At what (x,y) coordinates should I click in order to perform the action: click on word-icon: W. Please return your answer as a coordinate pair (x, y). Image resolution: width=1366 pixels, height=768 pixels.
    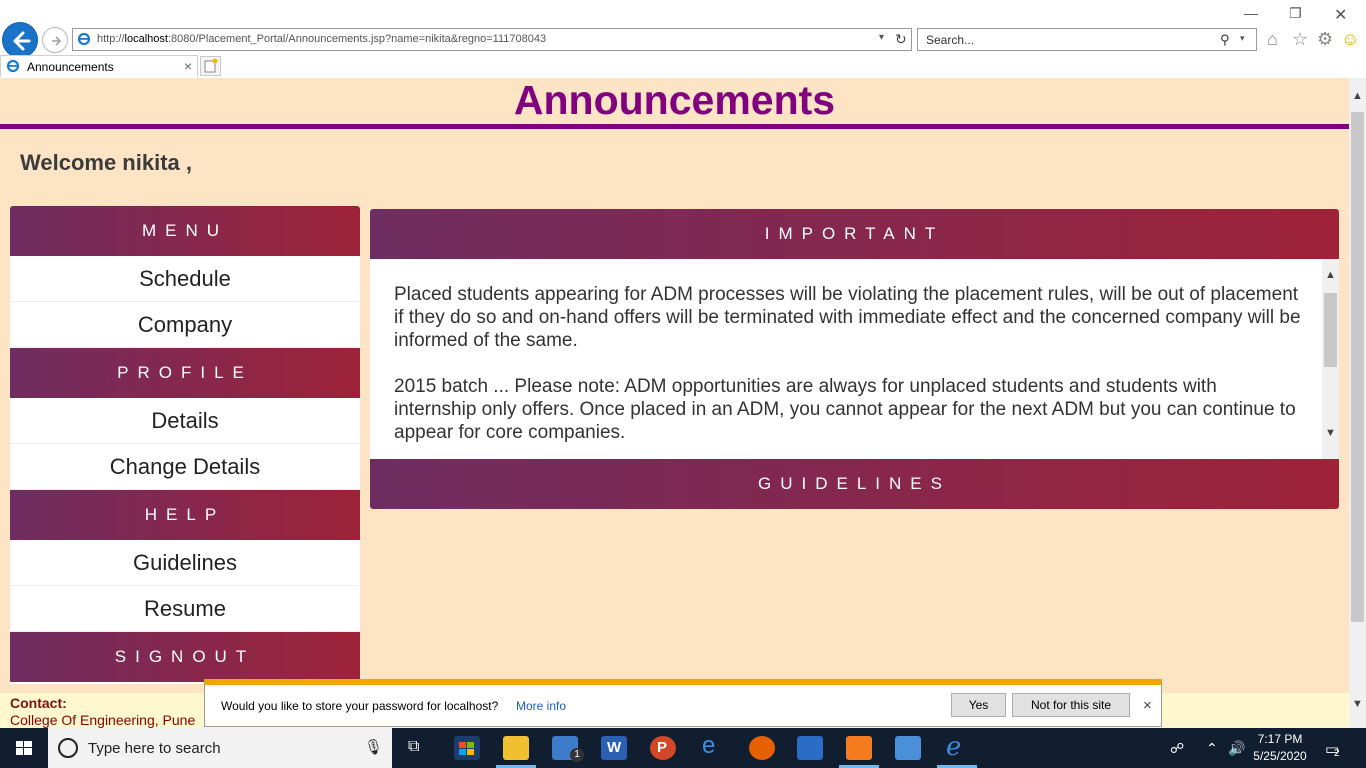
    Looking at the image, I should click on (614, 748).